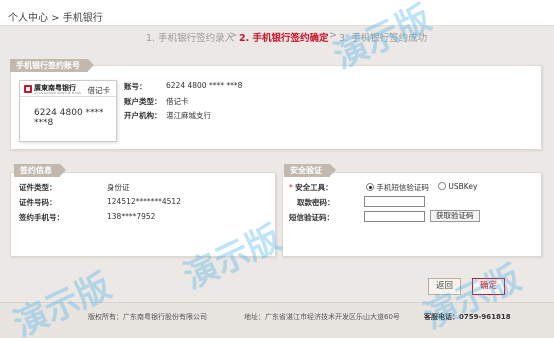 The width and height of the screenshot is (554, 338). What do you see at coordinates (55, 18) in the screenshot?
I see `breadcrumb: 个人中心 > 手机银行` at bounding box center [55, 18].